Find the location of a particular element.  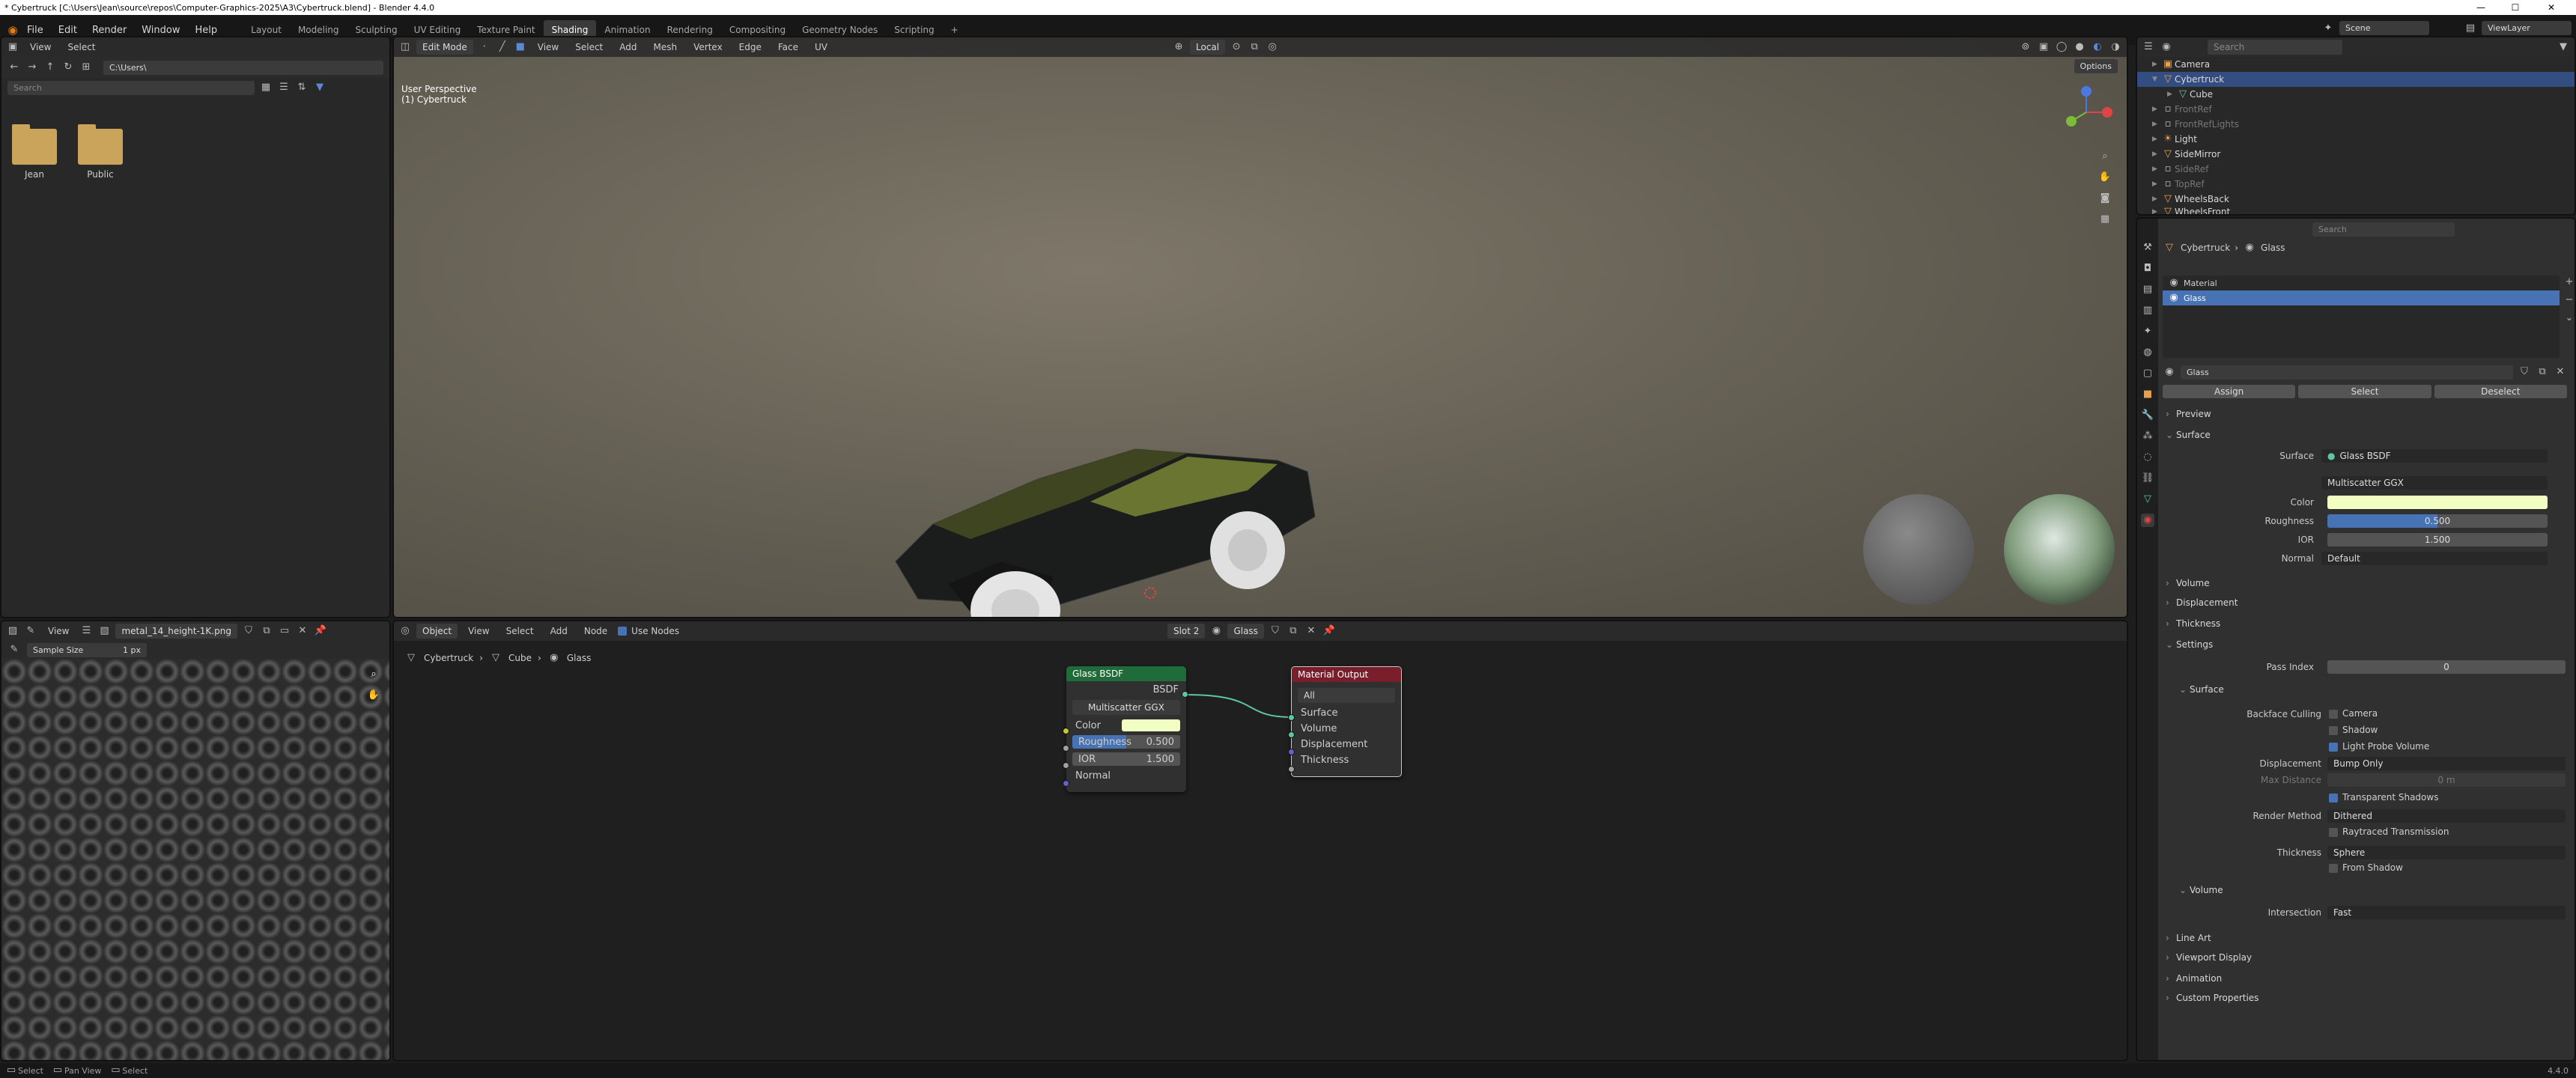

folder-name-public: Public is located at coordinates (100, 174).